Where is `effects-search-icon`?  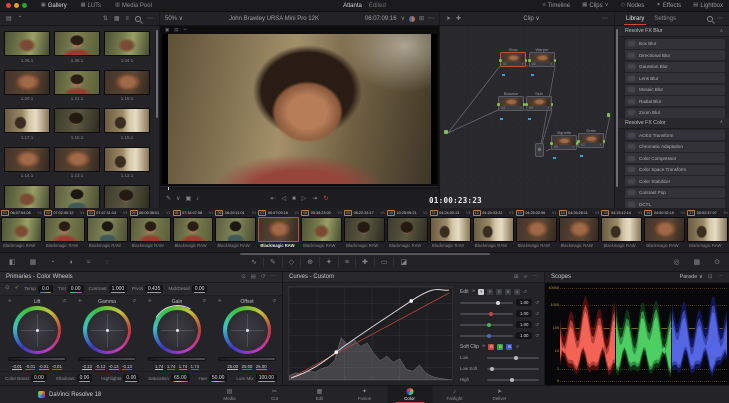
effects-search-icon is located at coordinates (710, 18).